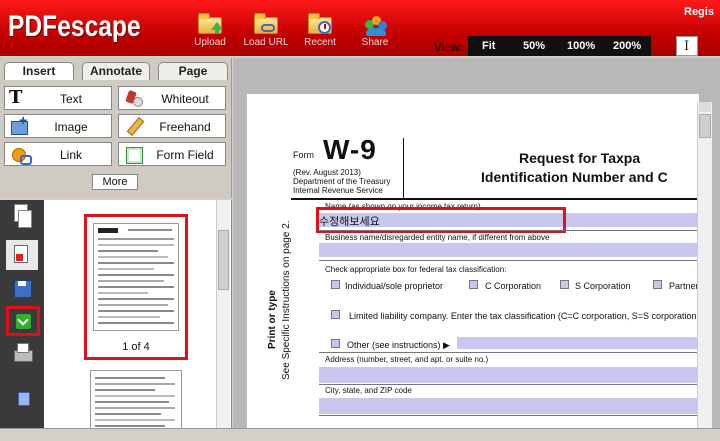 The image size is (720, 441). Describe the element at coordinates (116, 71) in the screenshot. I see `tab-annotate: Annotate` at that location.